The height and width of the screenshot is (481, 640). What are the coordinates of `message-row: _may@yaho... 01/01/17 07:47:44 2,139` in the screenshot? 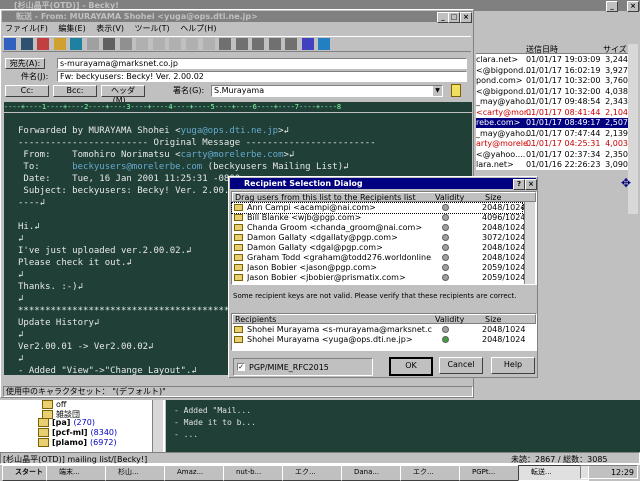 It's located at (552, 134).